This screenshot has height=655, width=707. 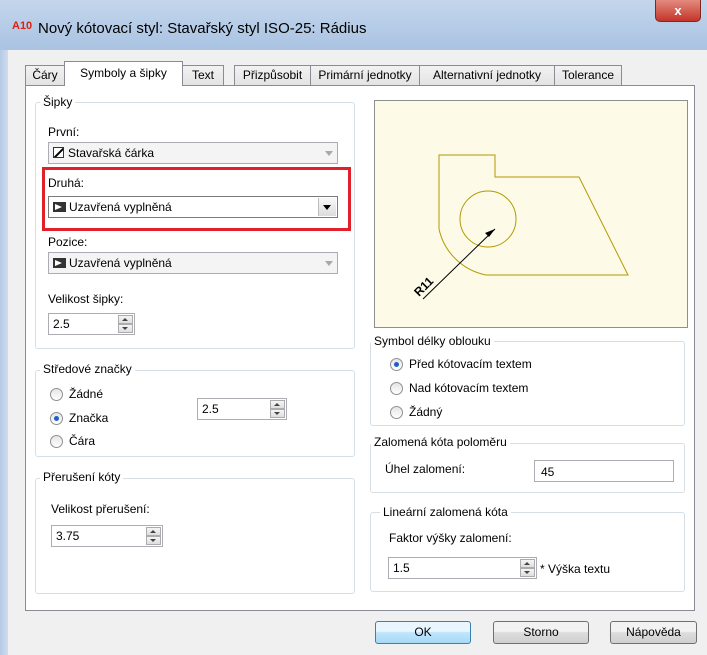 What do you see at coordinates (242, 409) in the screenshot?
I see `center-mark-size-spinner: 2.5` at bounding box center [242, 409].